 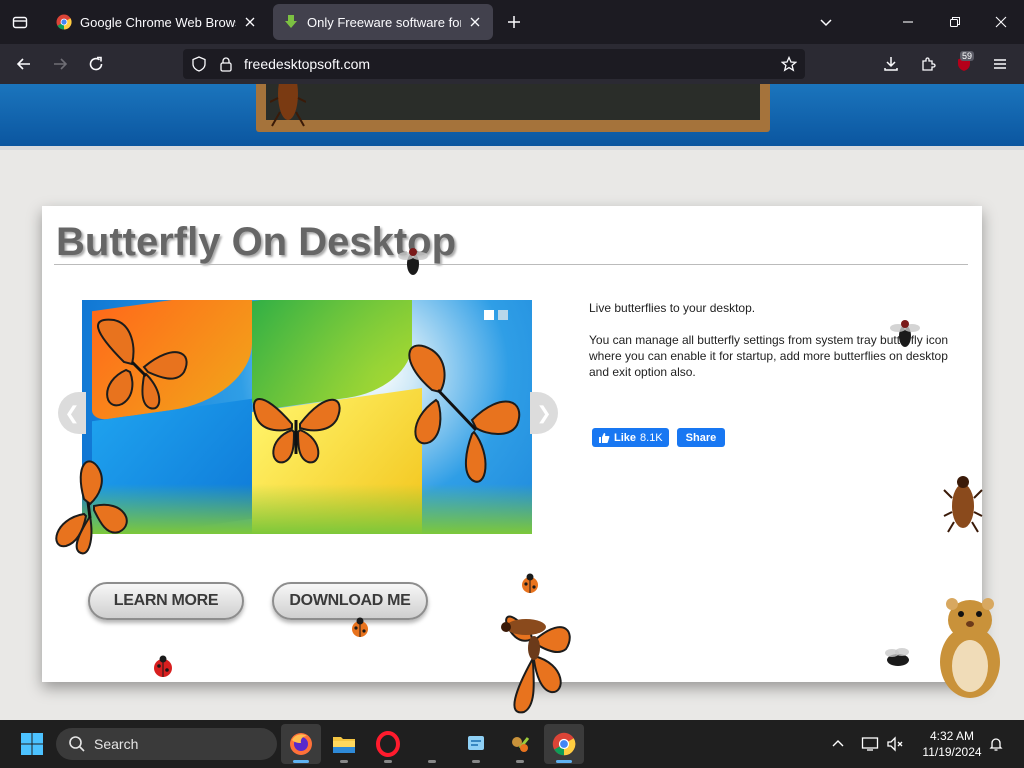 I want to click on file-explorer-icon, so click(x=344, y=745).